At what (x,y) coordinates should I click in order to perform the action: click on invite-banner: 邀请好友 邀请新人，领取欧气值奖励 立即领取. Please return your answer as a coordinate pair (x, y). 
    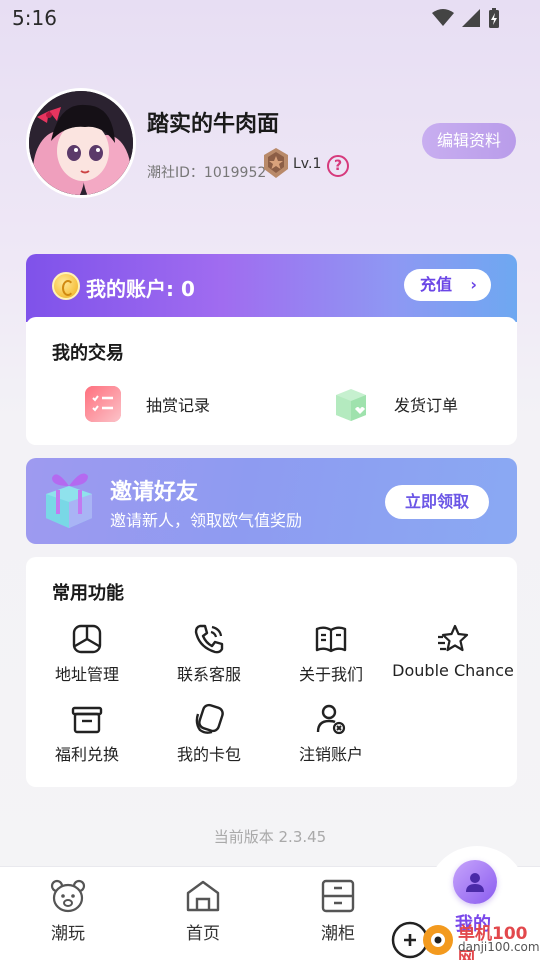
    Looking at the image, I should click on (271, 501).